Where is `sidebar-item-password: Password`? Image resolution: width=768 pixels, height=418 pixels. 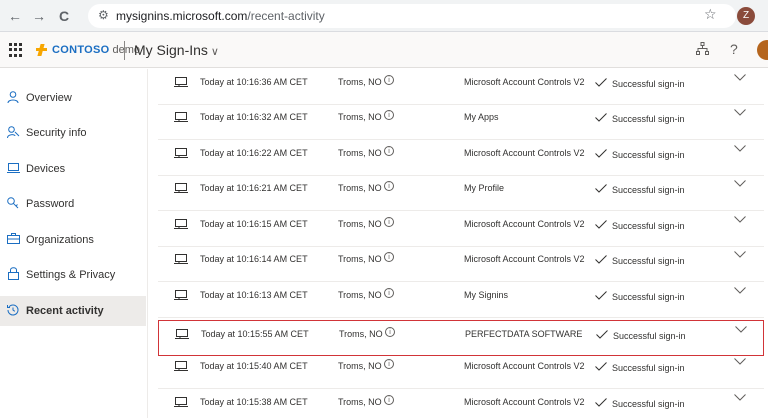 sidebar-item-password: Password is located at coordinates (73, 204).